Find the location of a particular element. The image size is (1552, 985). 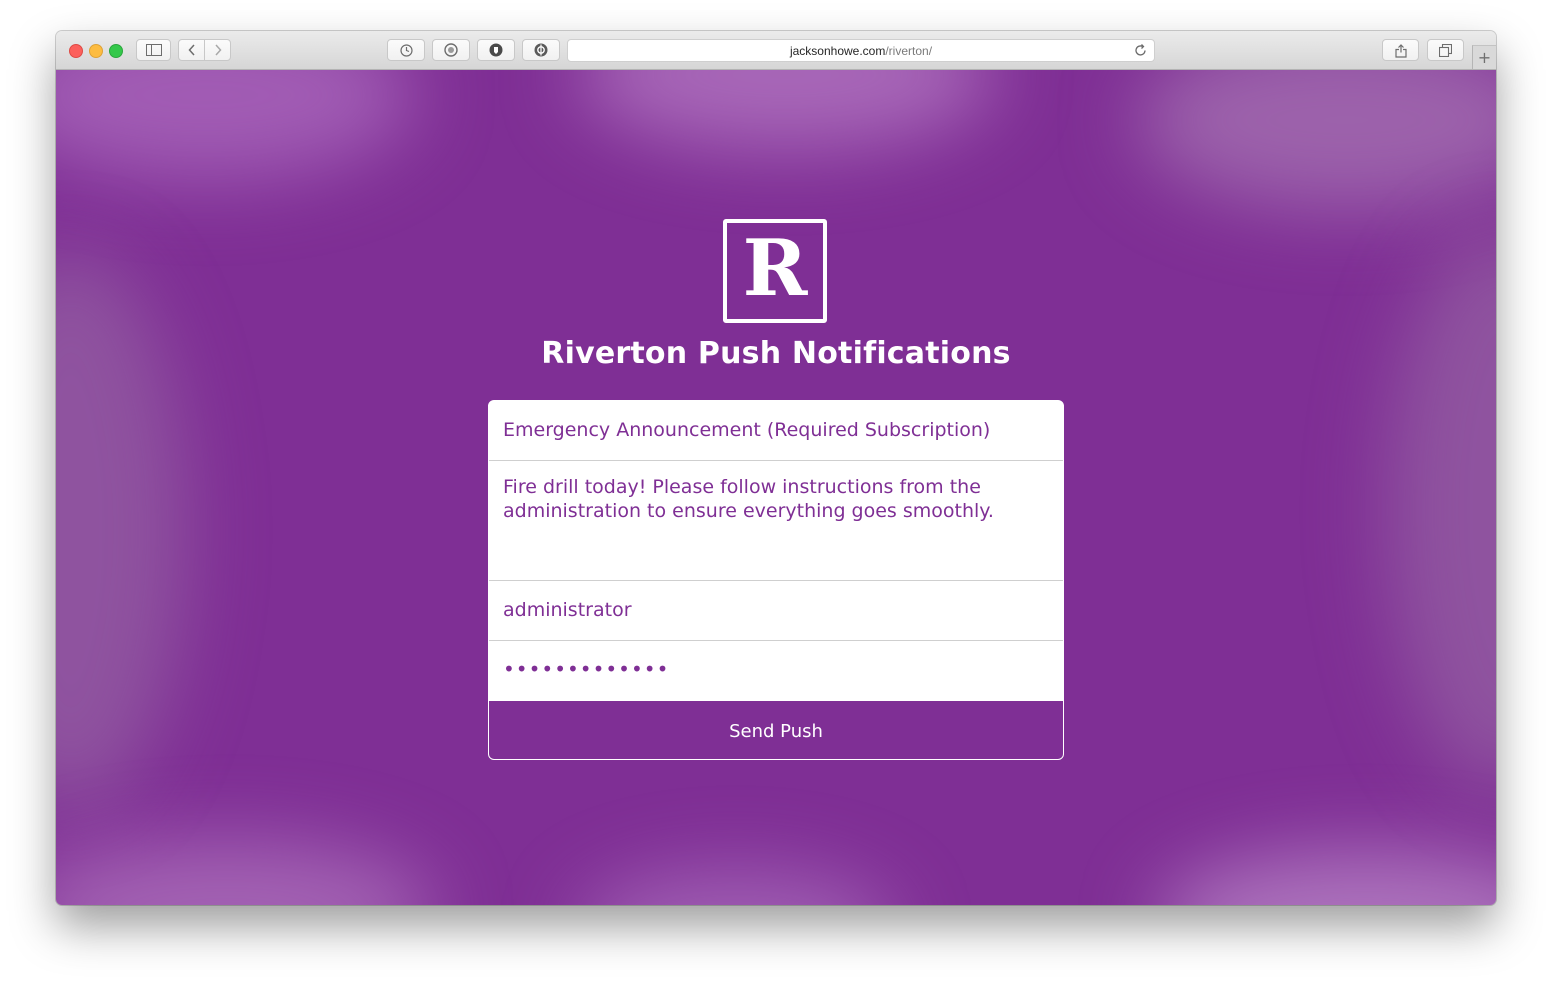

history-button is located at coordinates (406, 50).